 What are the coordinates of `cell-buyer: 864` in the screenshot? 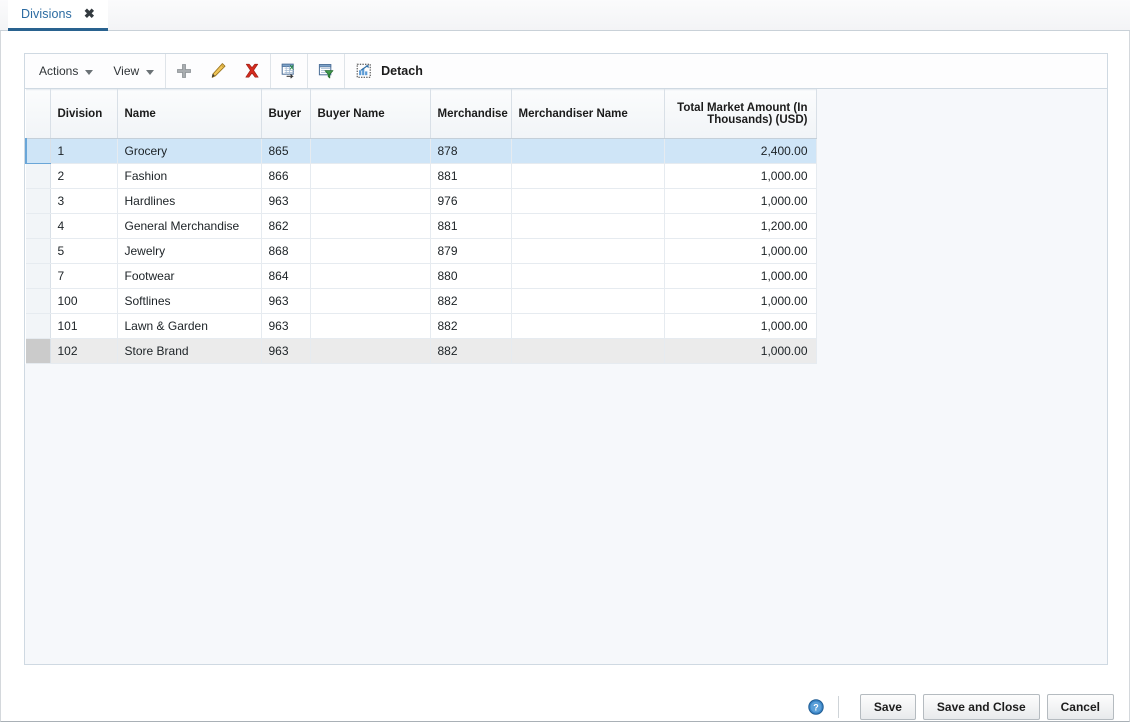 It's located at (286, 276).